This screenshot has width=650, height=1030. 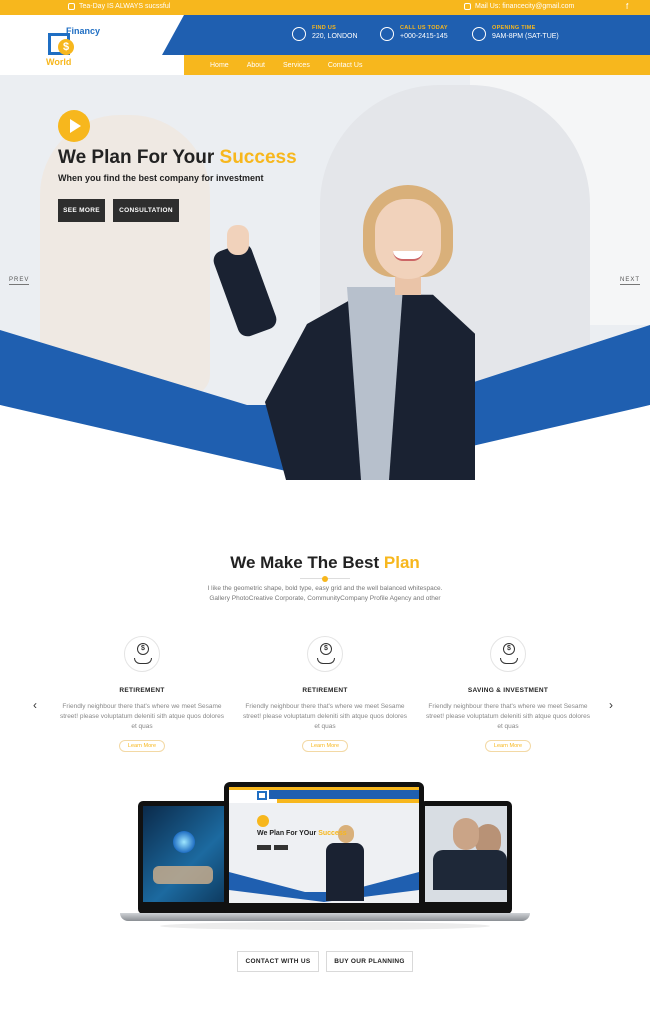 What do you see at coordinates (71, 6) in the screenshot?
I see `message-icon` at bounding box center [71, 6].